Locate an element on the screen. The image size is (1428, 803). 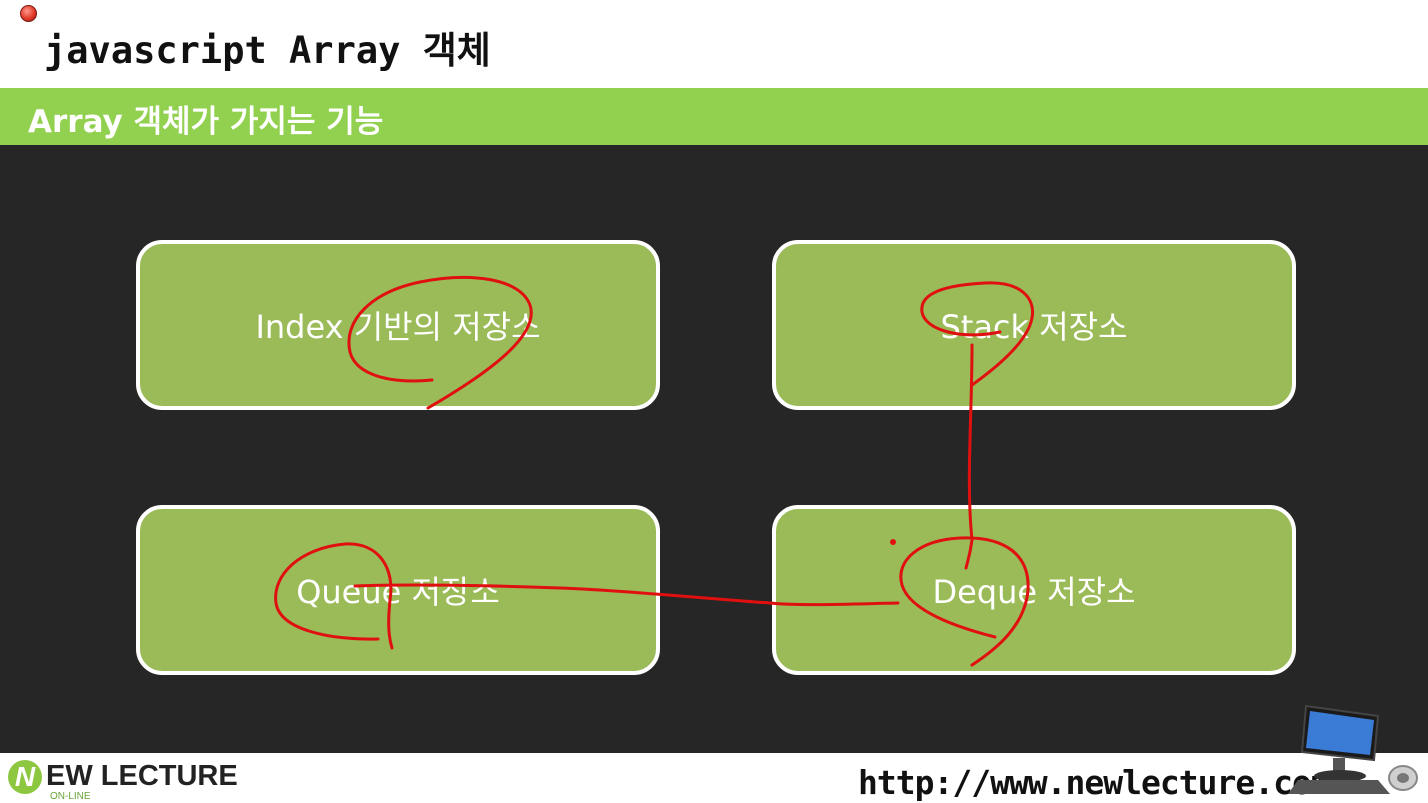
card-index-storage: Index 기반의 저장소 is located at coordinates (398, 325).